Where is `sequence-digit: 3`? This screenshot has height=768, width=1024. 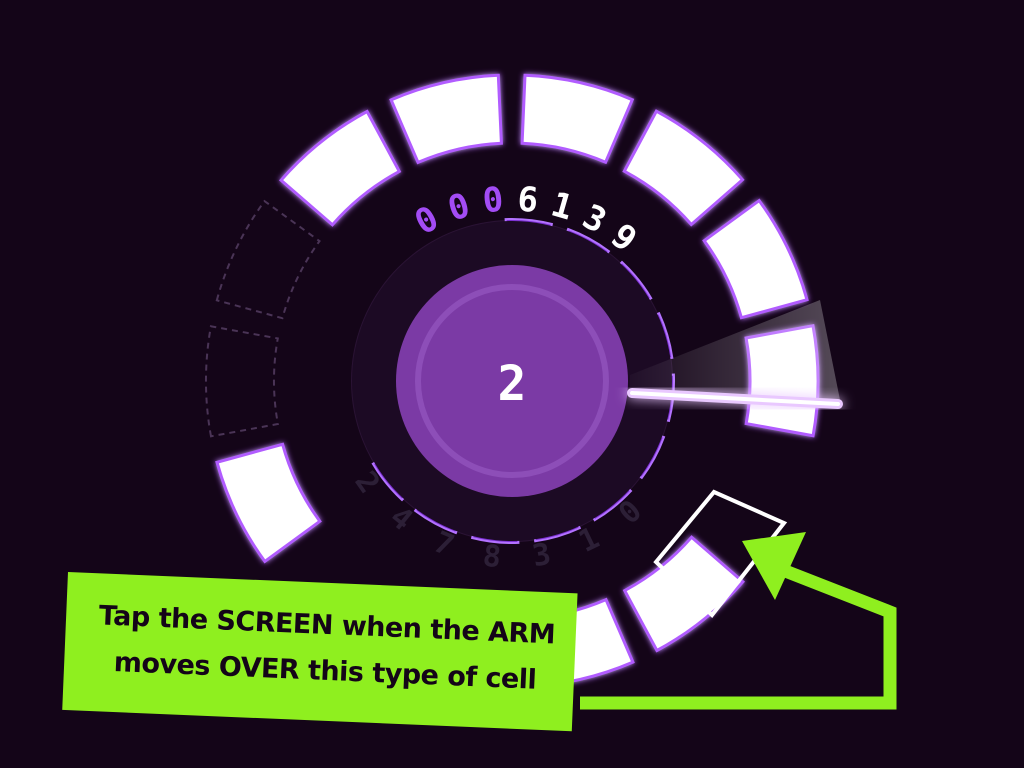 sequence-digit: 3 is located at coordinates (542, 556).